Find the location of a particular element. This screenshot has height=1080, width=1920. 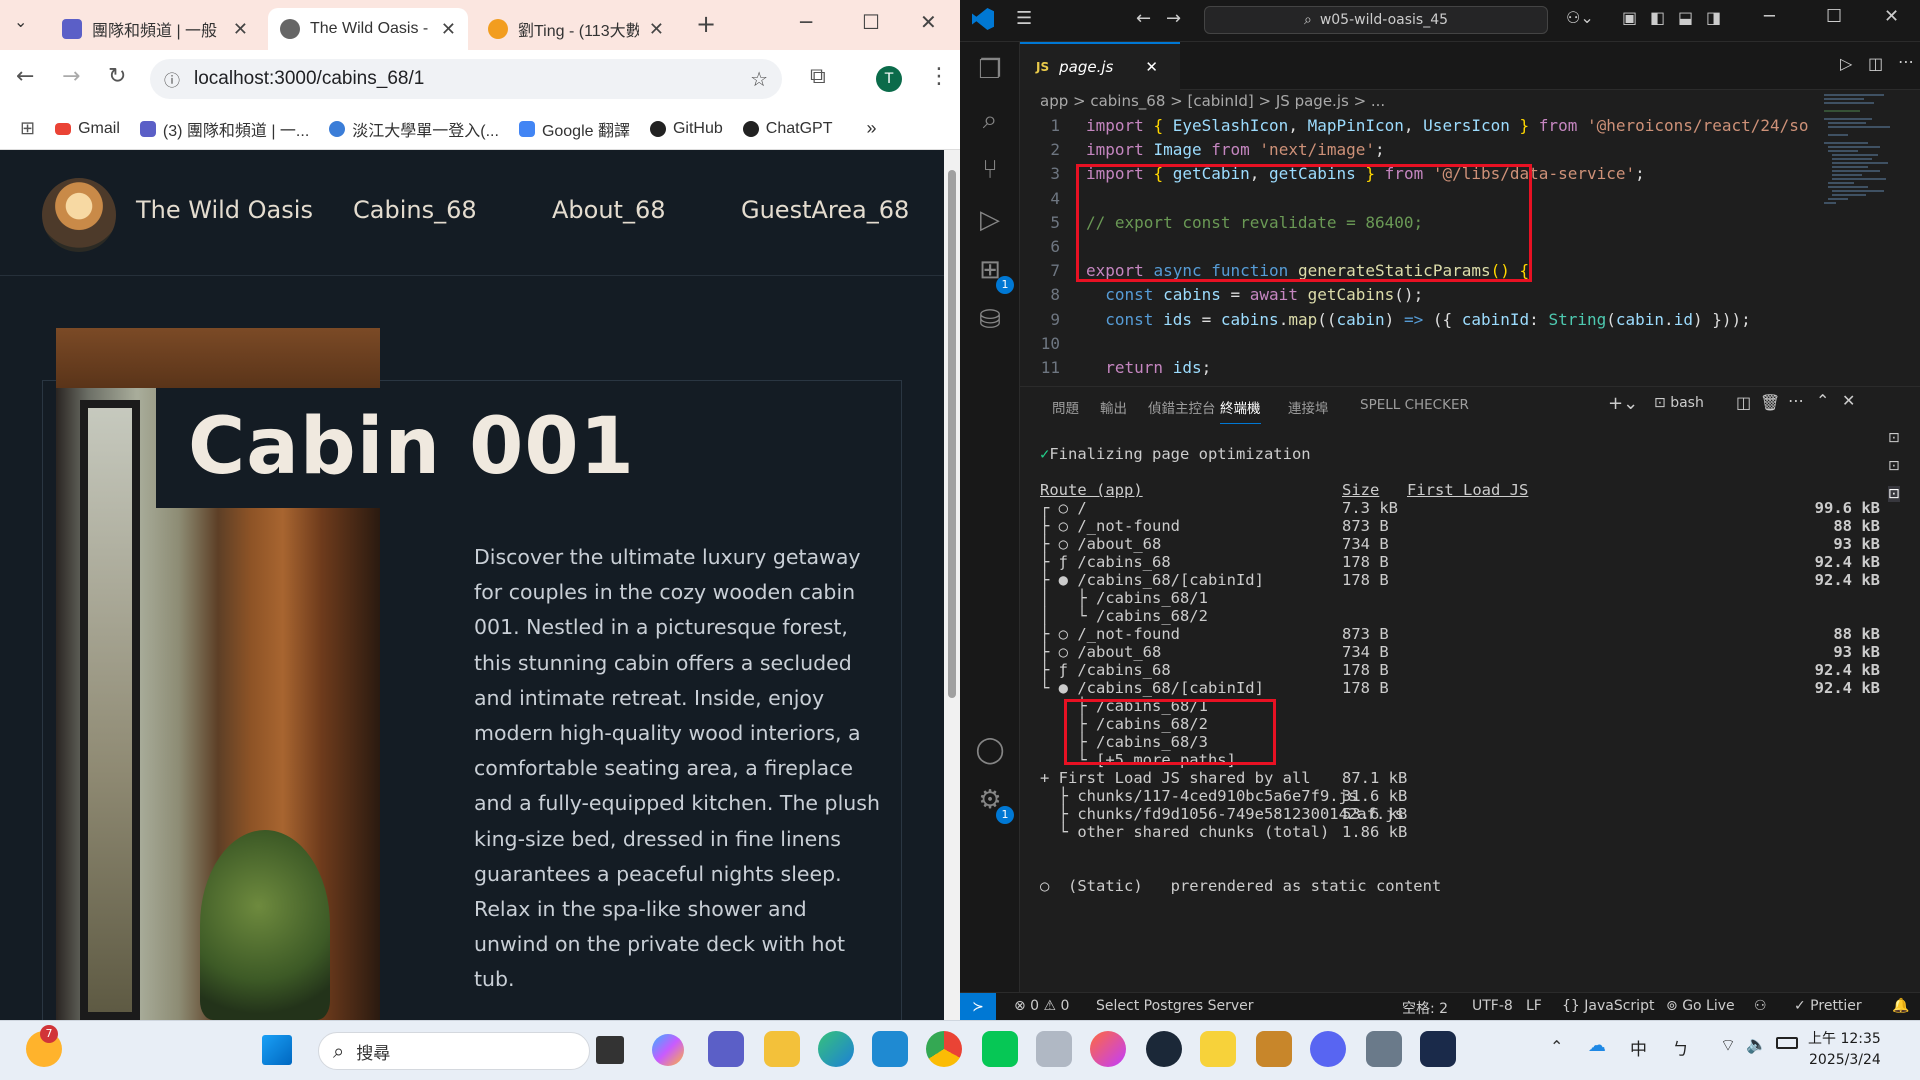

snipping-tool-icon is located at coordinates (1054, 1049).